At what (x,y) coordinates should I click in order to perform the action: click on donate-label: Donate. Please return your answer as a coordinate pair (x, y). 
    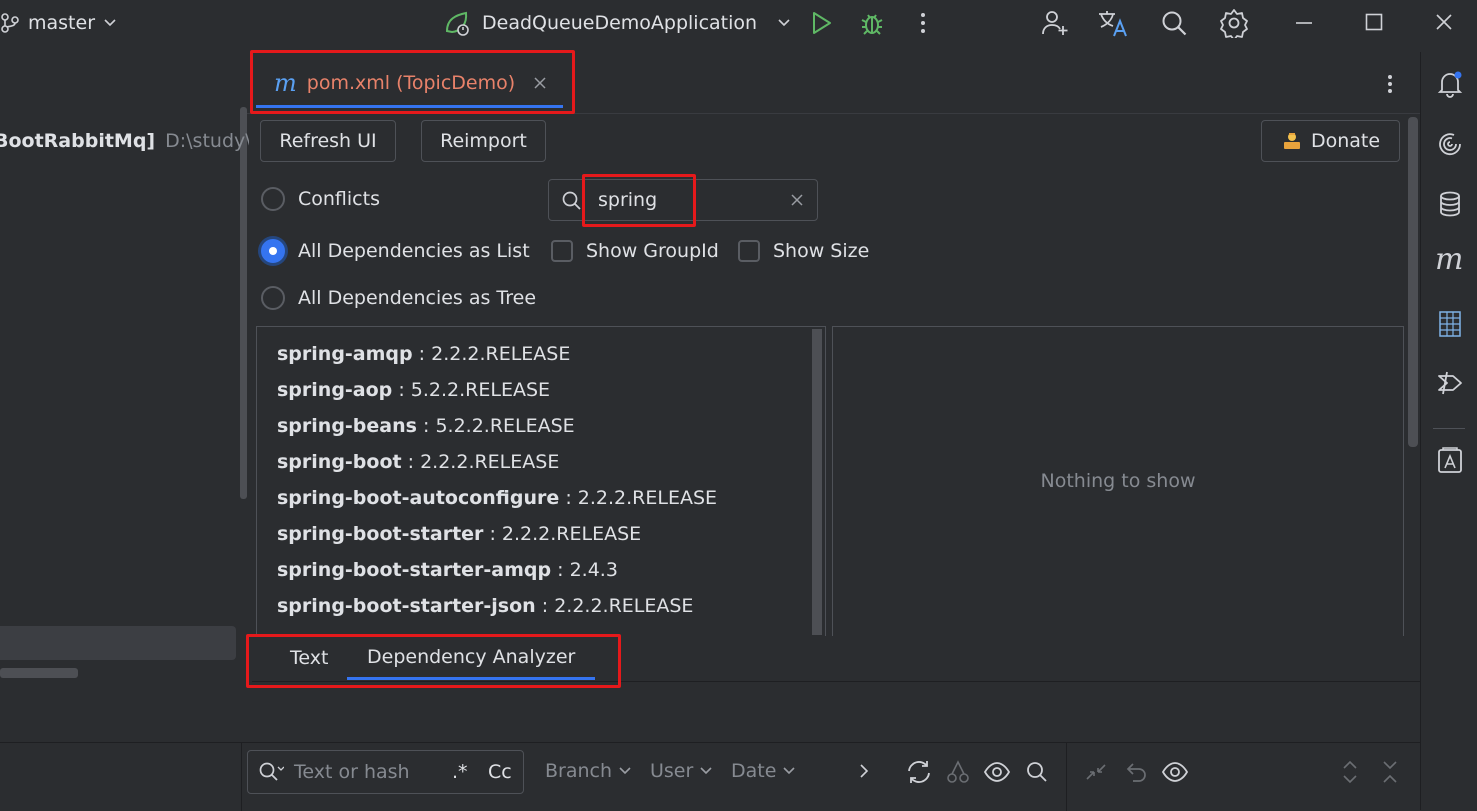
    Looking at the image, I should click on (1345, 141).